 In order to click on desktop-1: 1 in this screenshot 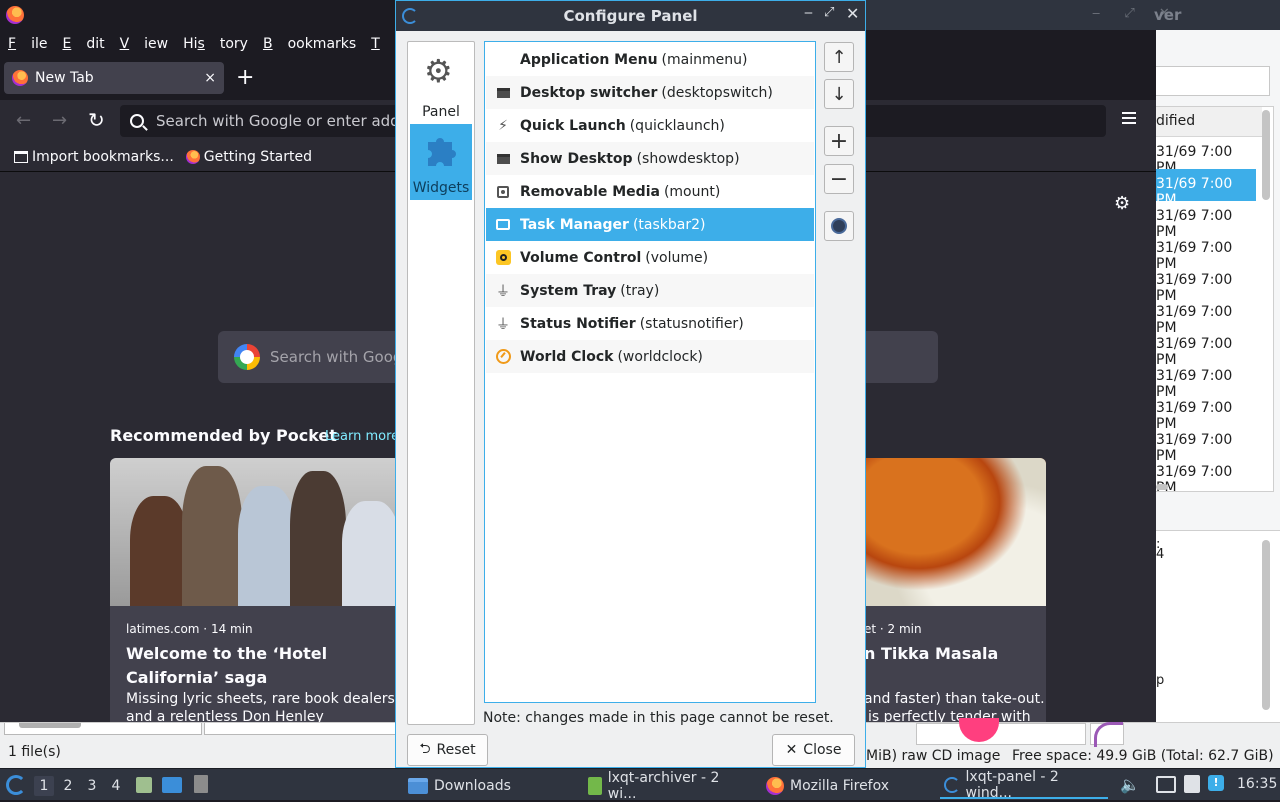, I will do `click(44, 786)`.